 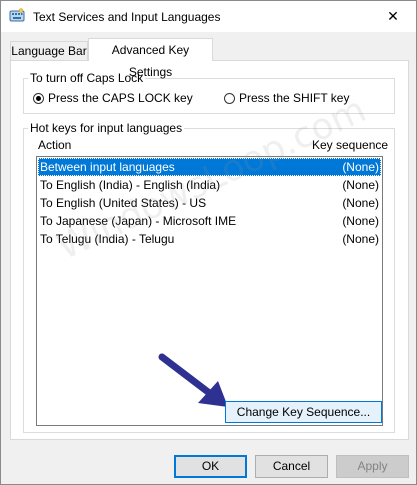 I want to click on list-item-action: To Japanese (Japan) - Microsoft IME, so click(x=138, y=221).